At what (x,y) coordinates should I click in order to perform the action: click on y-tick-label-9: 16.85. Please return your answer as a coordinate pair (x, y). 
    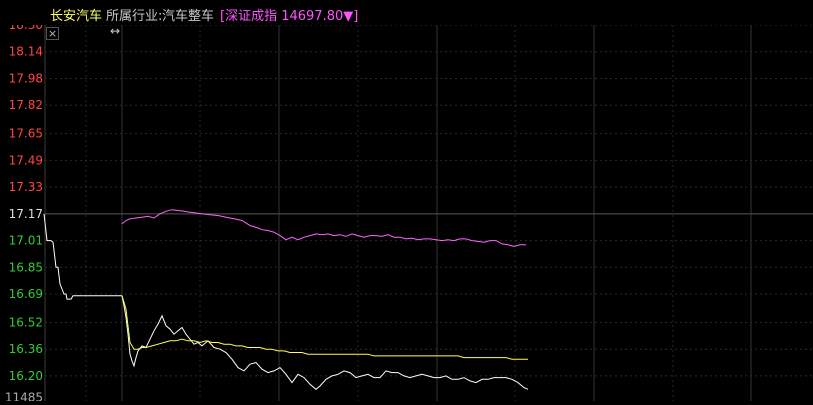
    Looking at the image, I should click on (26, 267).